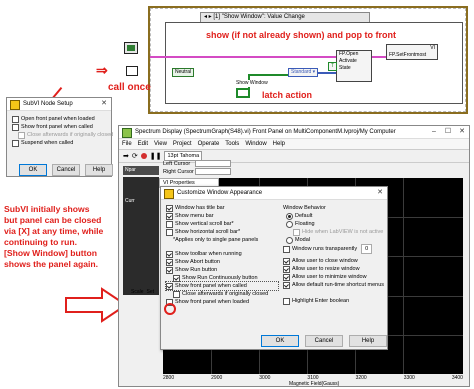 The width and height of the screenshot is (474, 389). I want to click on menu-tools: Tools, so click(232, 144).